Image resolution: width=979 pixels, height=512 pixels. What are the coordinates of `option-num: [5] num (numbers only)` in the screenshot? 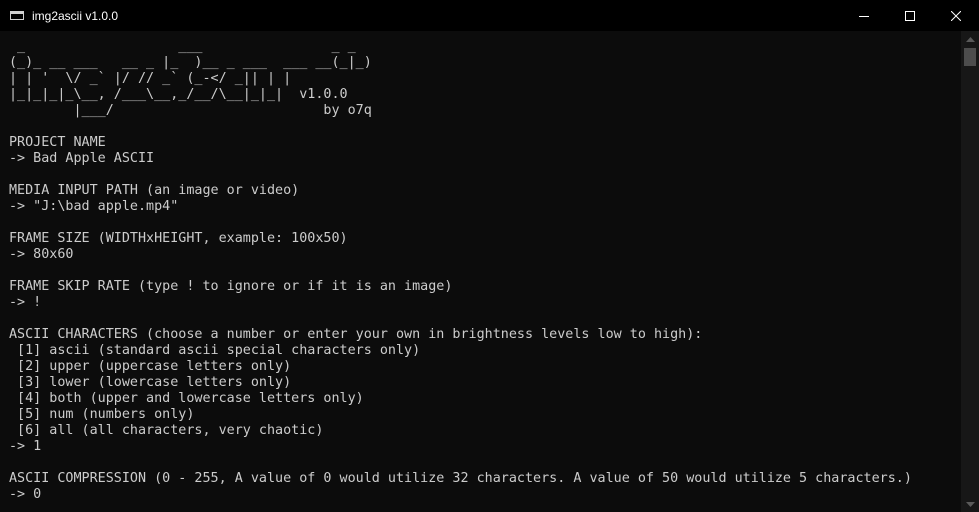 It's located at (102, 414).